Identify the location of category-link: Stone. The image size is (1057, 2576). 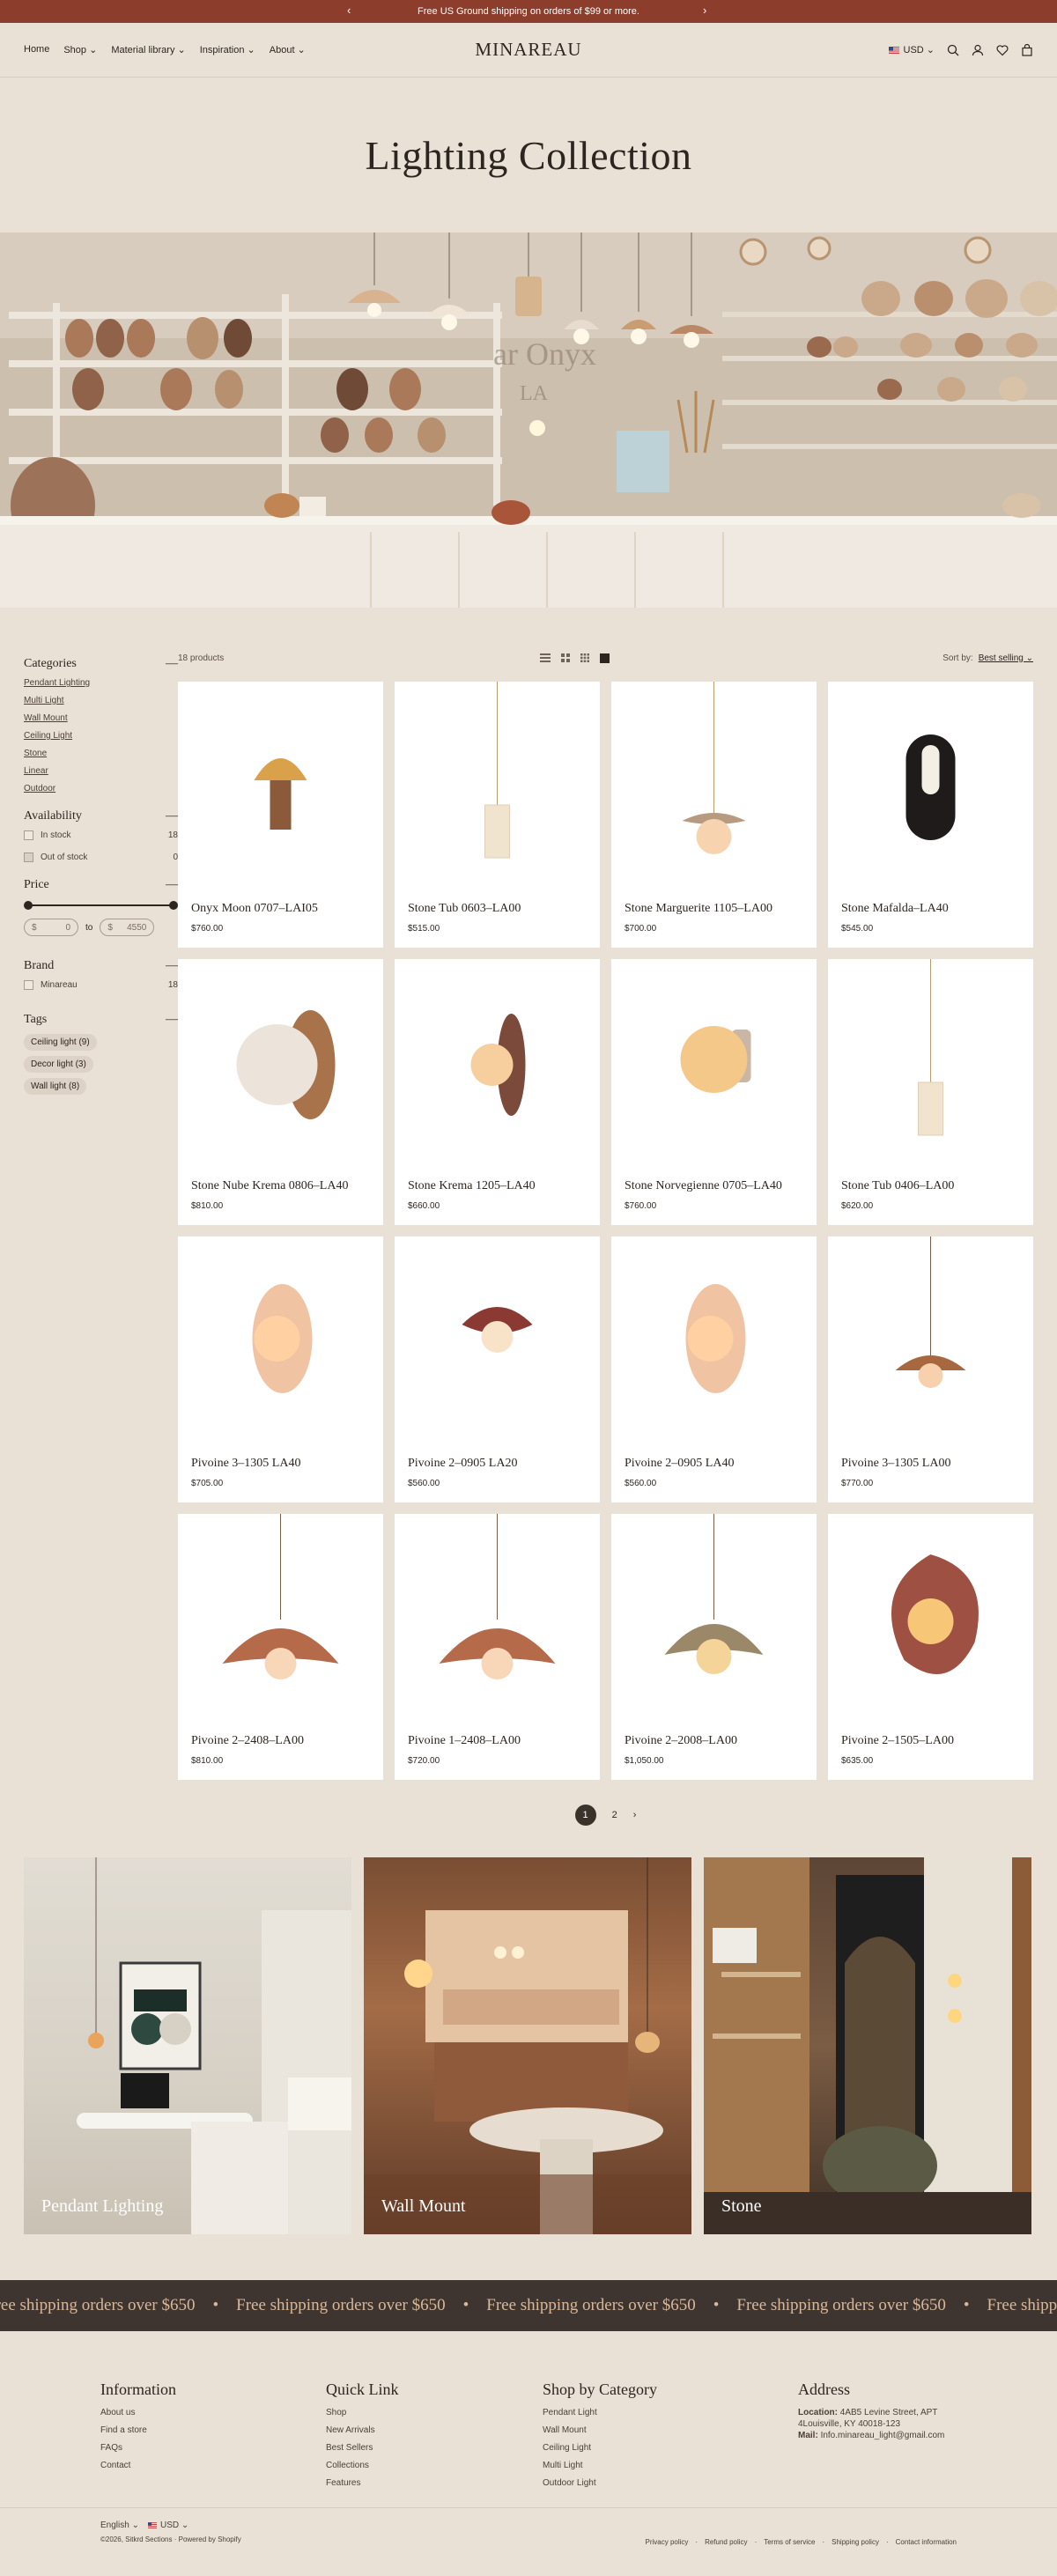
(101, 753).